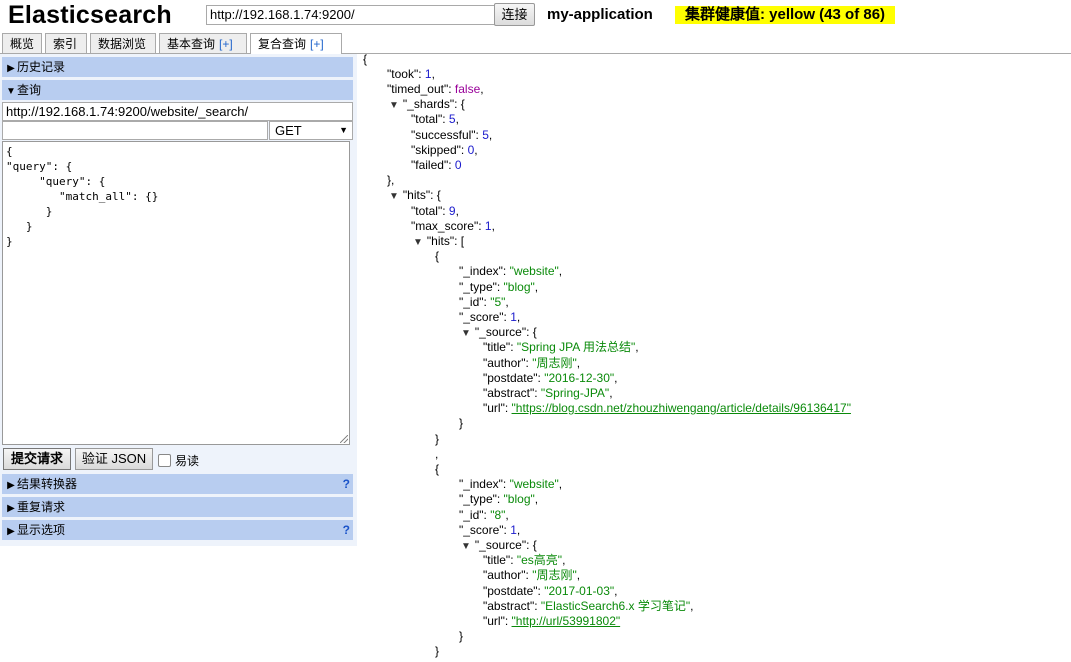  Describe the element at coordinates (187, 461) in the screenshot. I see `checkbox-label: 易读` at that location.